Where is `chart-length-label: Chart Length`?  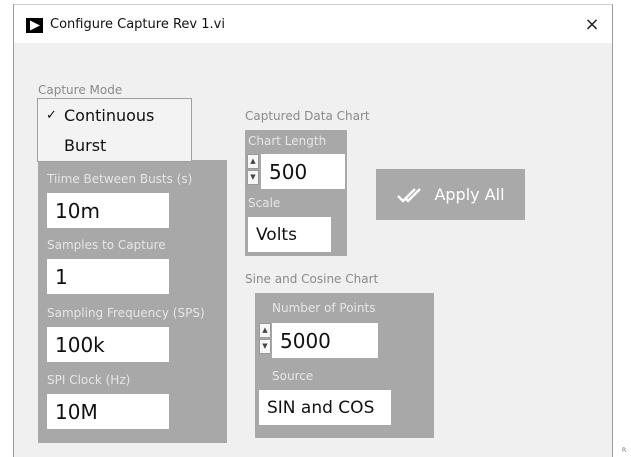
chart-length-label: Chart Length is located at coordinates (287, 141).